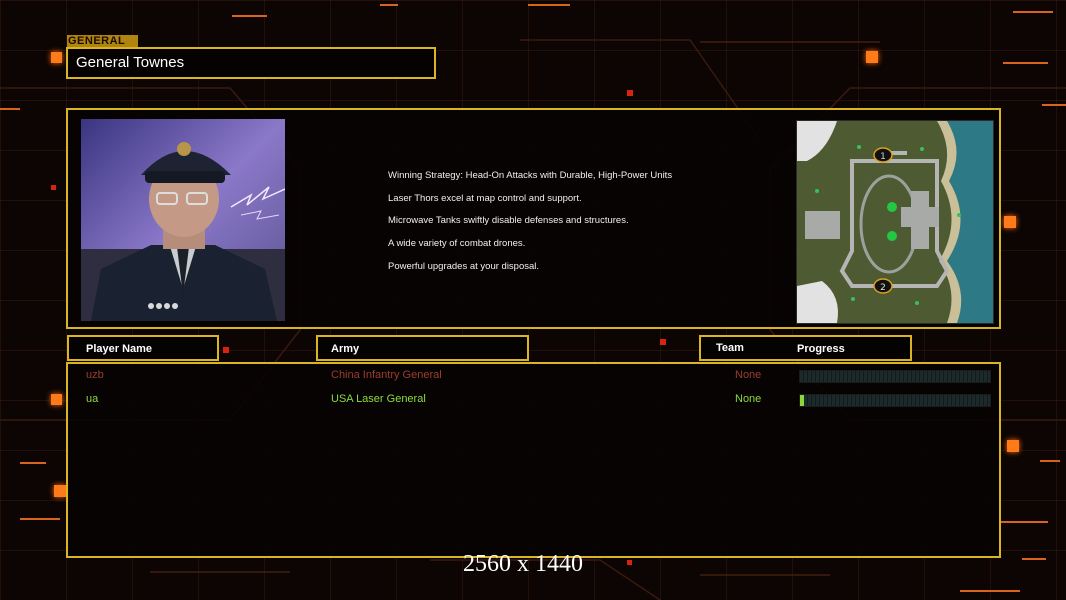 The width and height of the screenshot is (1066, 600). I want to click on start-position-label: 1, so click(883, 157).